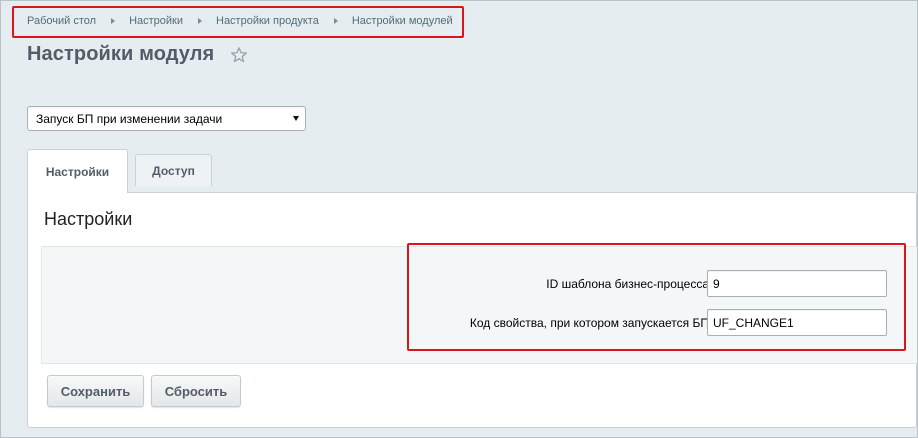  What do you see at coordinates (402, 21) in the screenshot?
I see `breadcrumb-item-module-settings: Настройки модулей` at bounding box center [402, 21].